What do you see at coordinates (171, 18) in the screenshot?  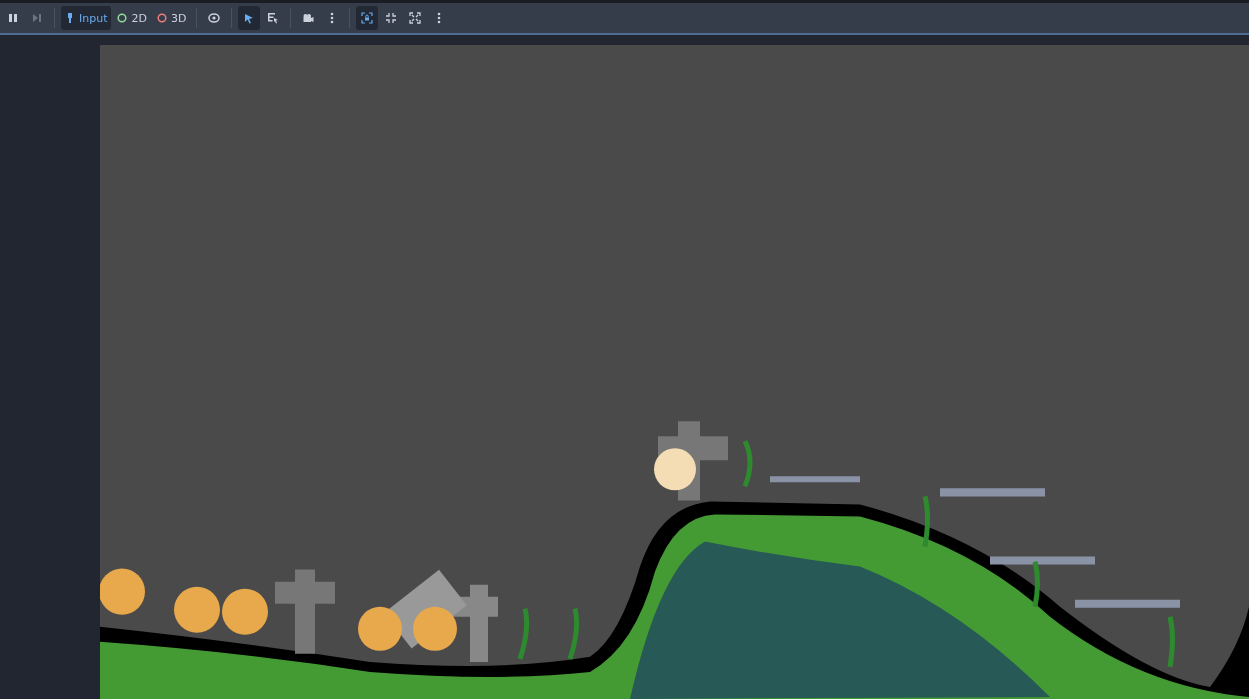 I see `3d-button: 3D` at bounding box center [171, 18].